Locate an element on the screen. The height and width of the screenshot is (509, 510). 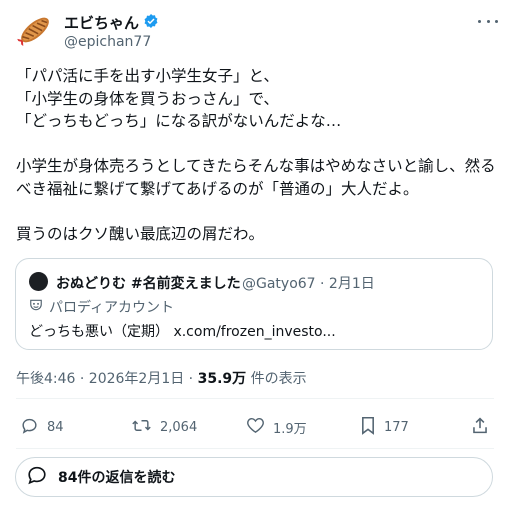
heart-icon is located at coordinates (255, 427).